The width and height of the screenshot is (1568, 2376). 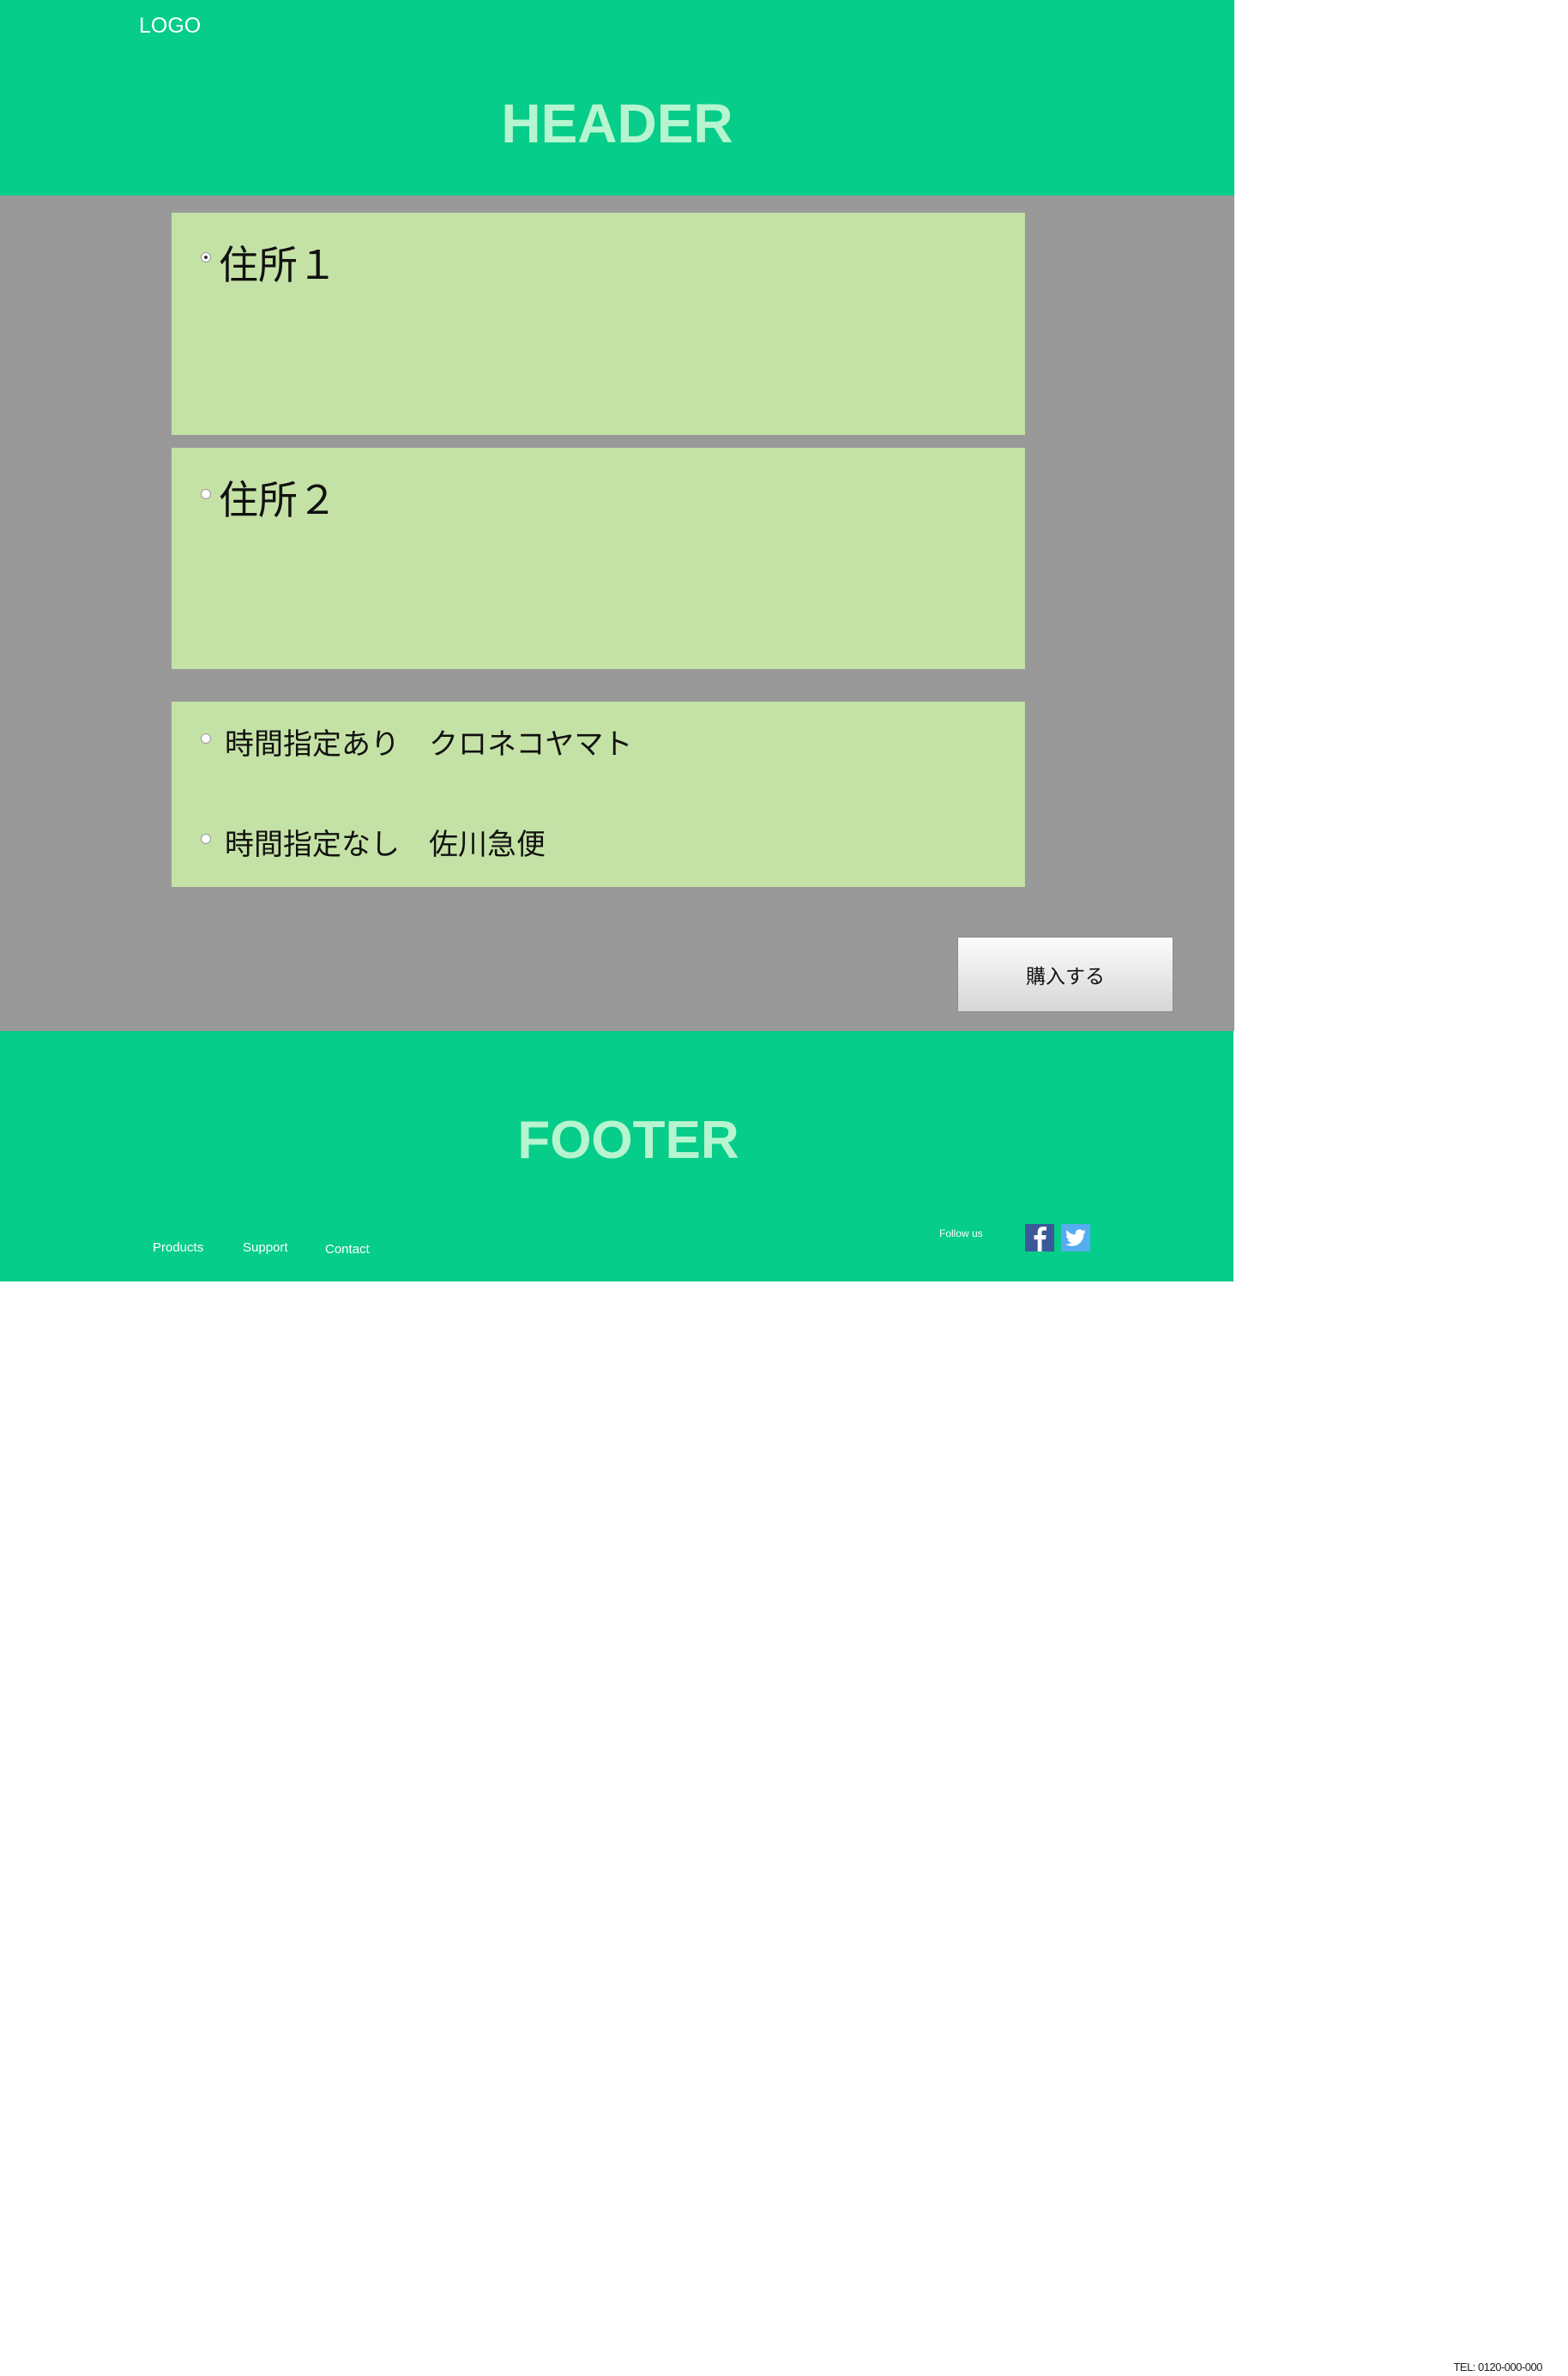 I want to click on footer-title: FOOTER, so click(x=628, y=1140).